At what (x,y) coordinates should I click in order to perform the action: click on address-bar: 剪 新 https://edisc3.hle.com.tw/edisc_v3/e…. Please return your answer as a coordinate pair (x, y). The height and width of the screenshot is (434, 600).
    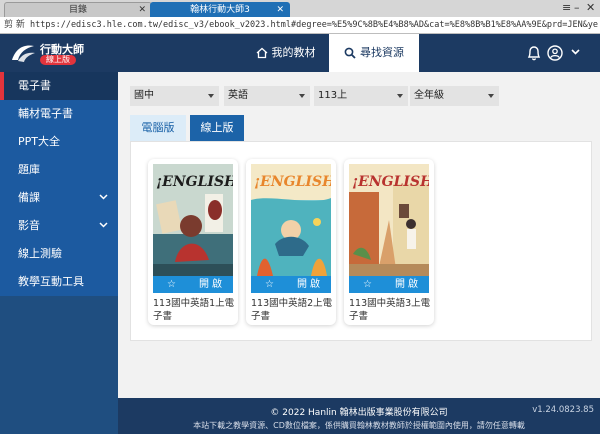
    Looking at the image, I should click on (300, 25).